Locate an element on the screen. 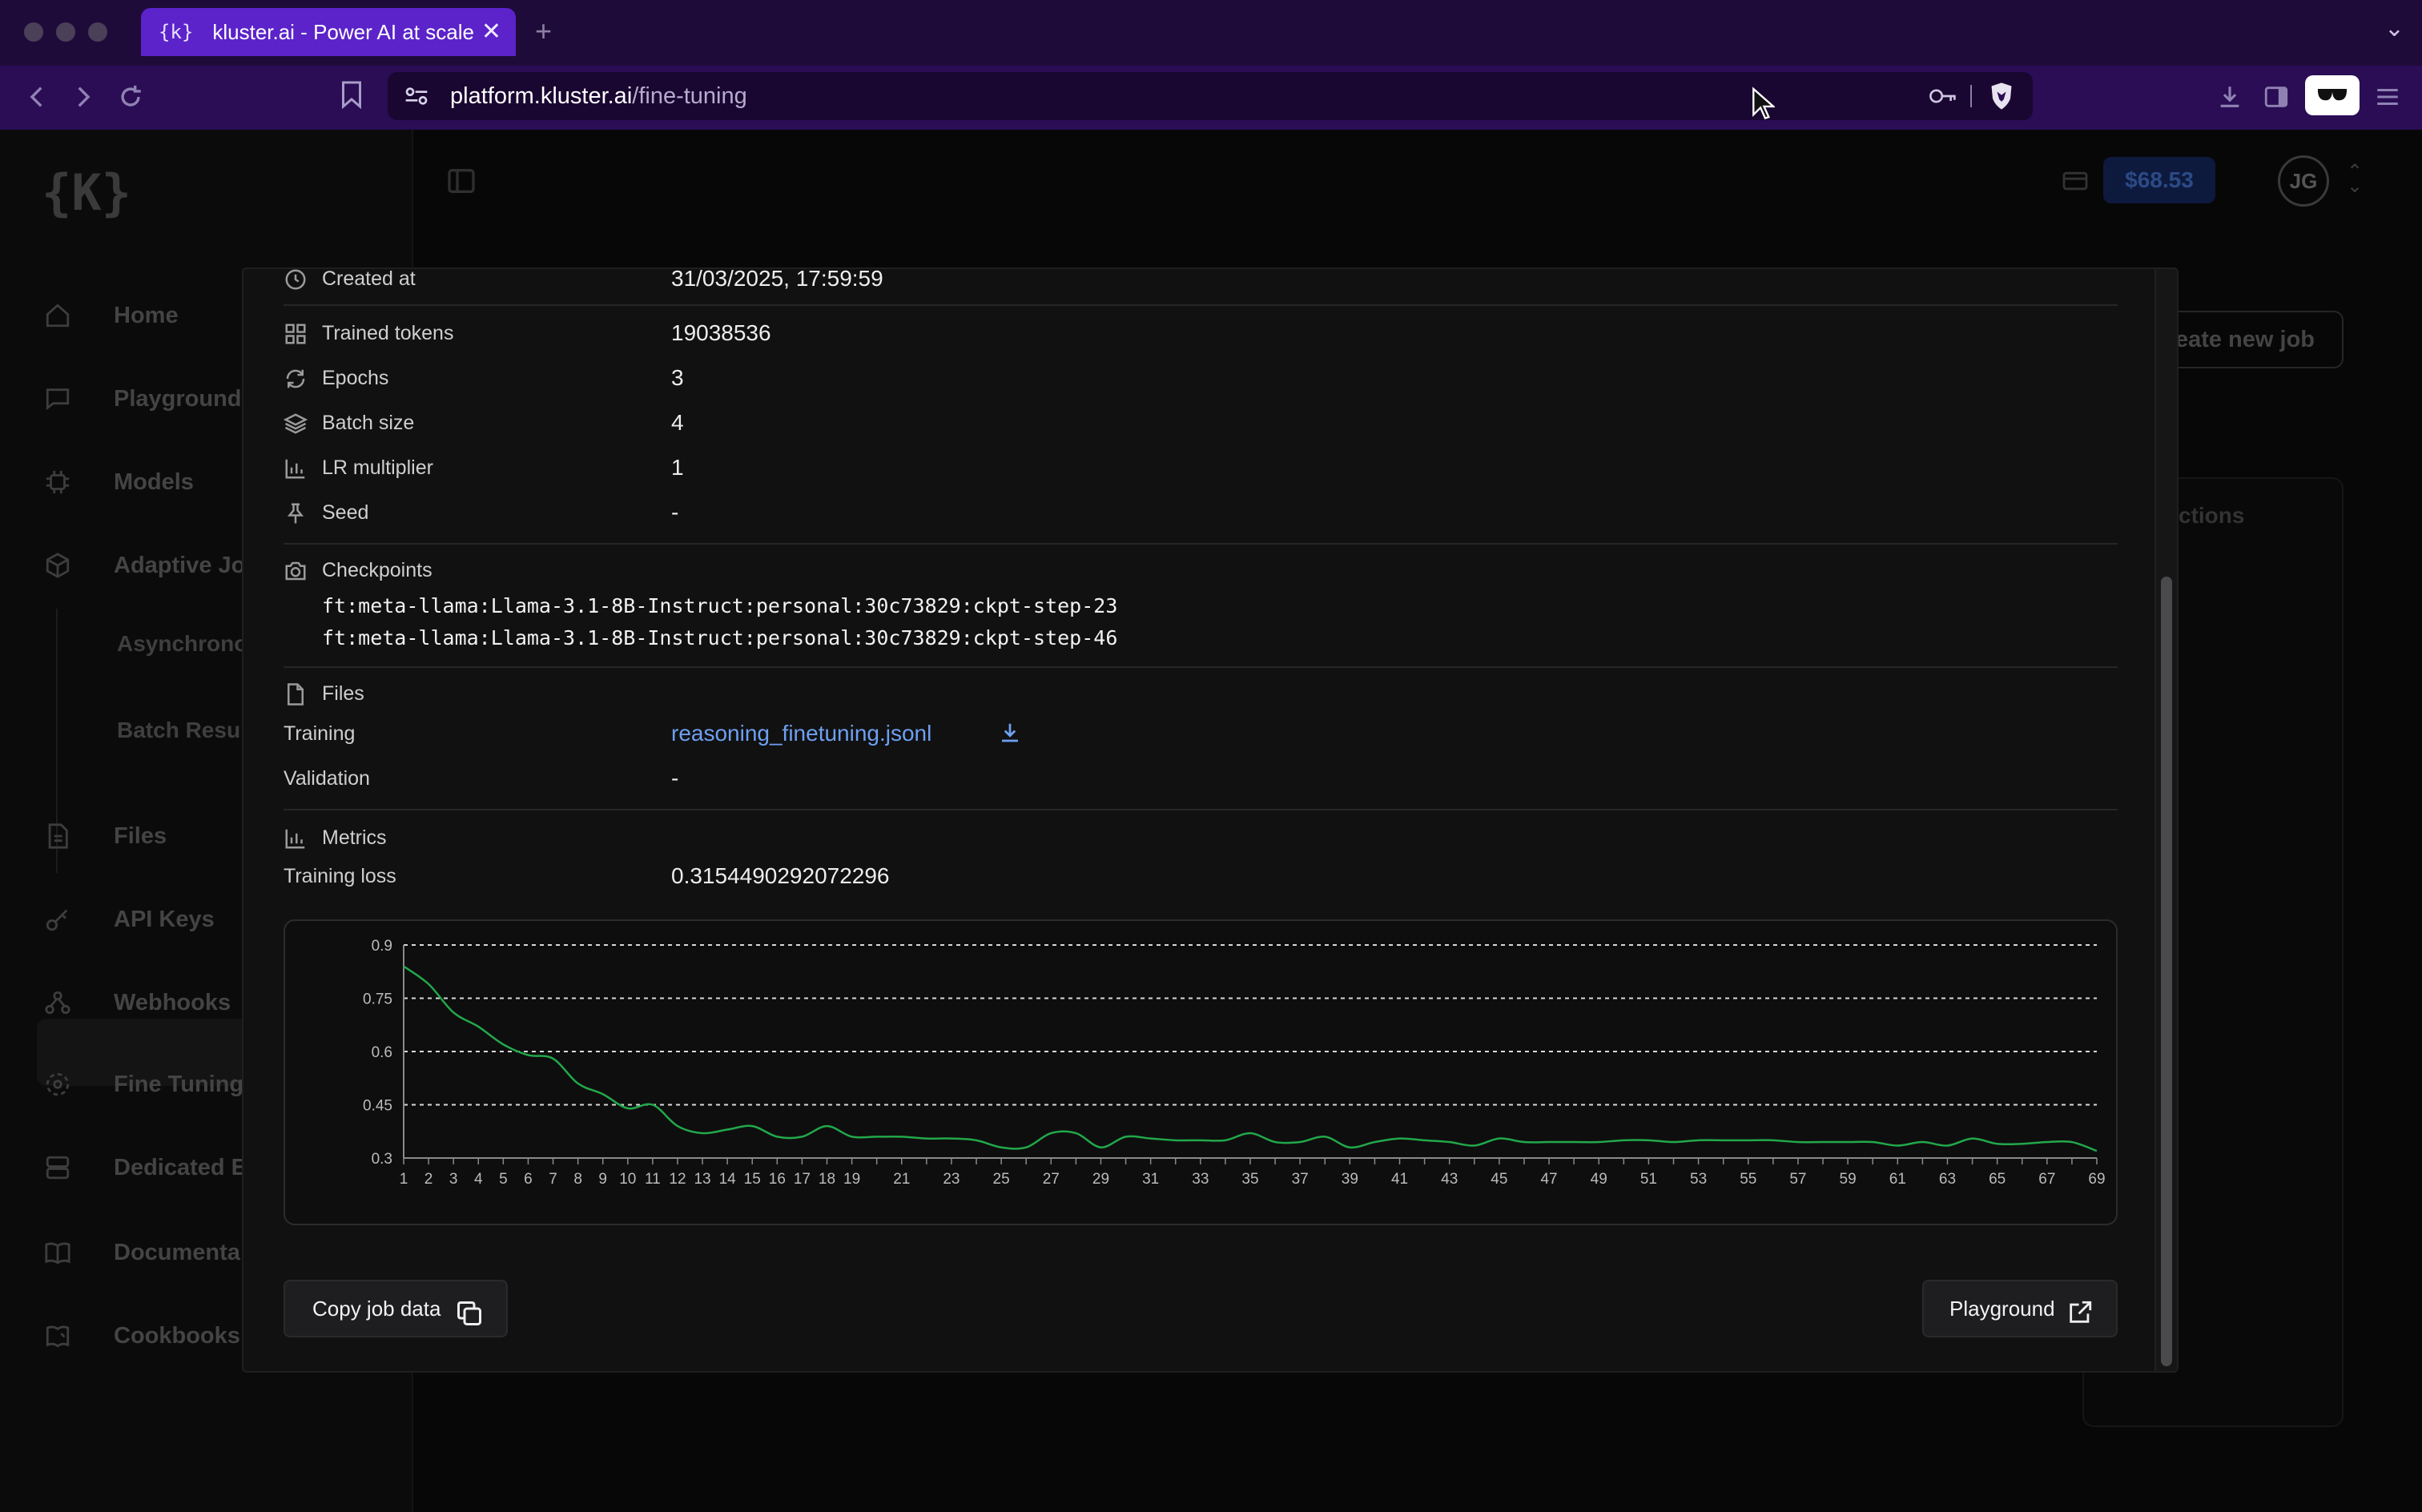 This screenshot has width=2422, height=1512. tab-search-chevron-icon: ⌄ is located at coordinates (2394, 28).